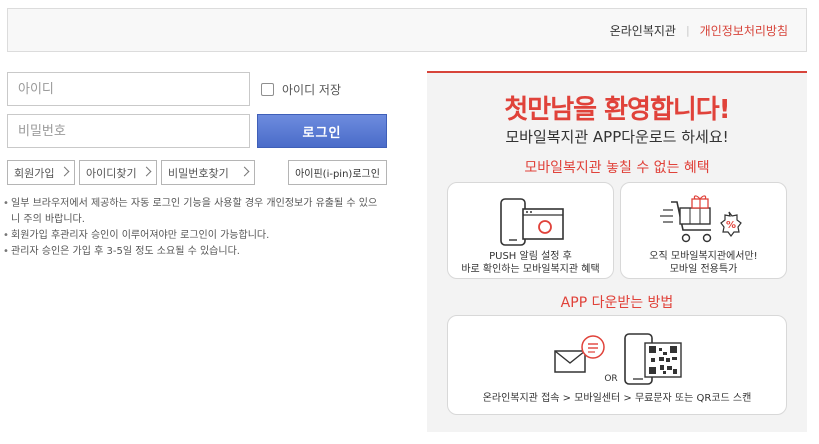 The width and height of the screenshot is (819, 444). I want to click on notice-item: 관리자 승인은 가입 후 3-5일 정도 소요될 수 있습니다., so click(193, 252).